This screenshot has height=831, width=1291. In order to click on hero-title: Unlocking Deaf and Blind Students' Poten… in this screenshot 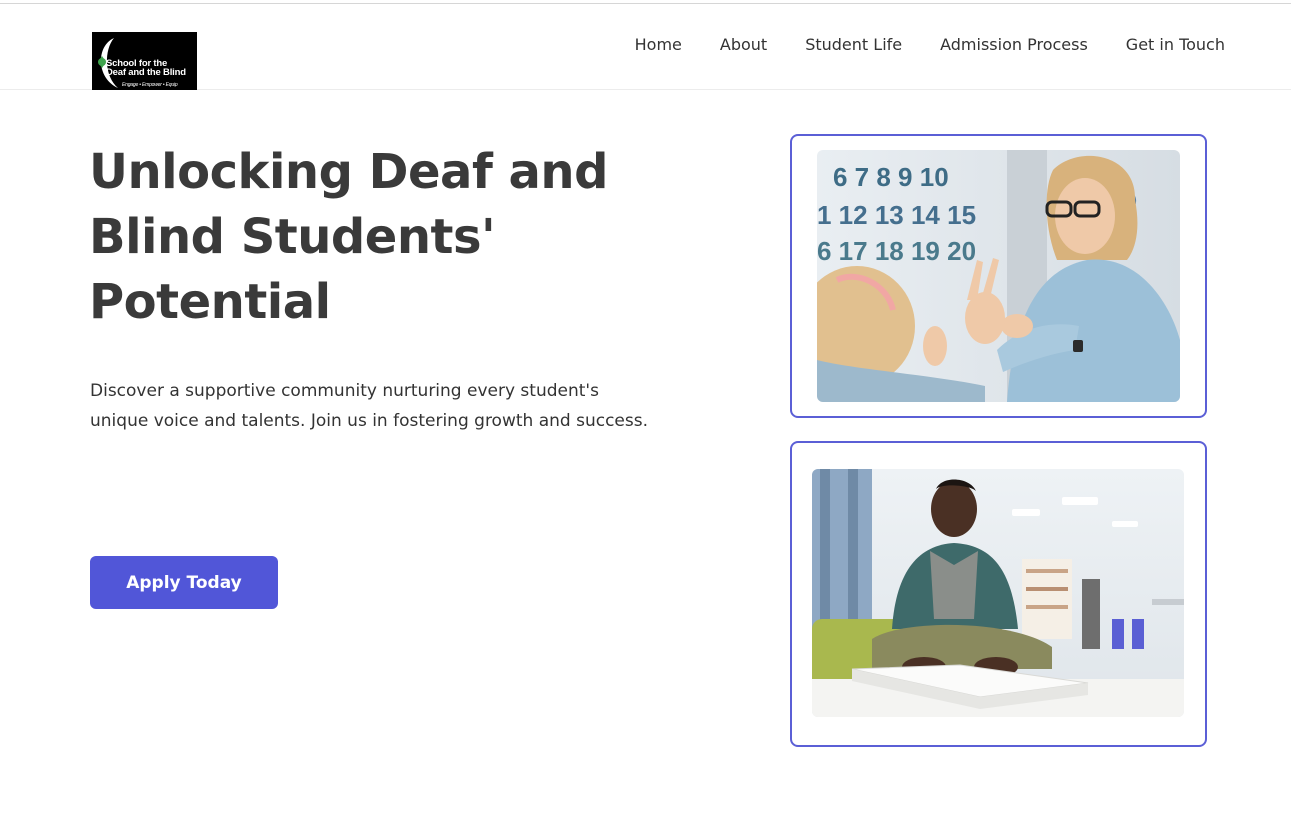, I will do `click(348, 237)`.